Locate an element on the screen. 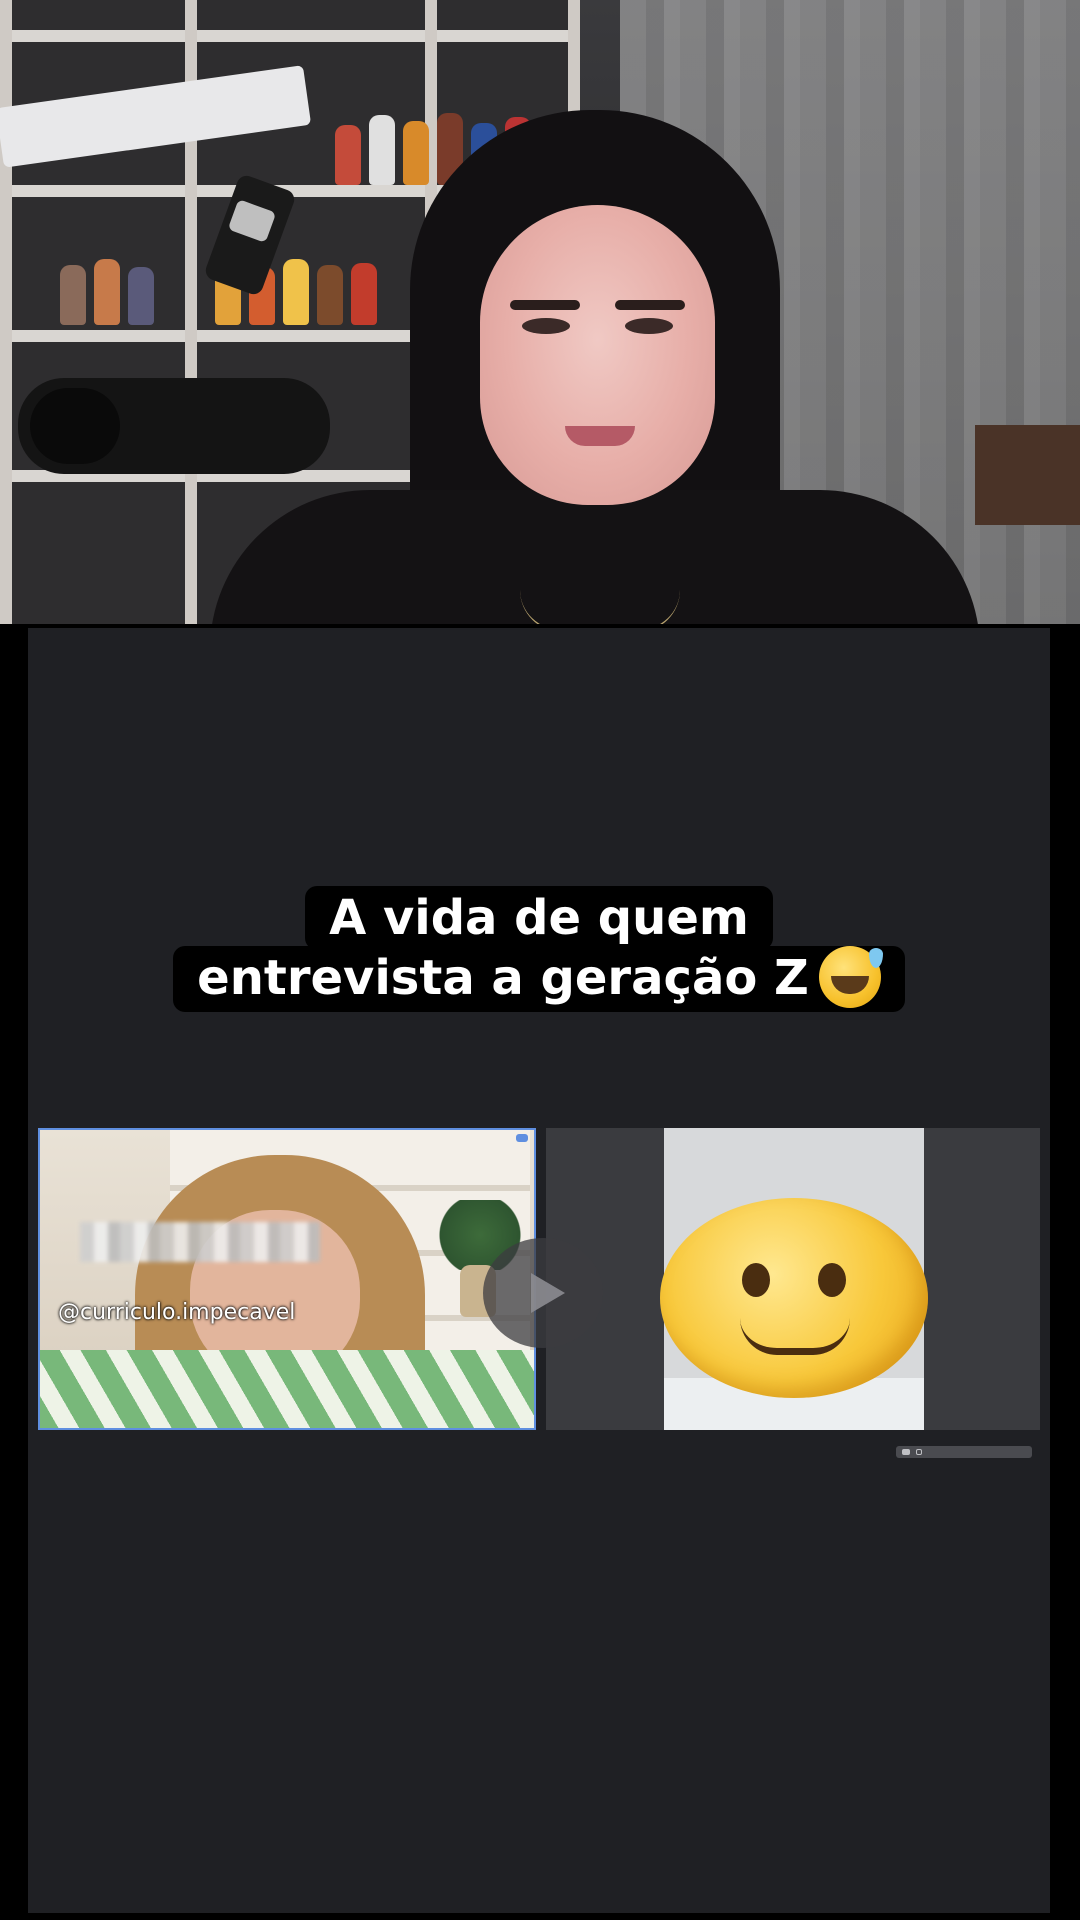 The height and width of the screenshot is (1920, 1080). pin-icon is located at coordinates (522, 1138).